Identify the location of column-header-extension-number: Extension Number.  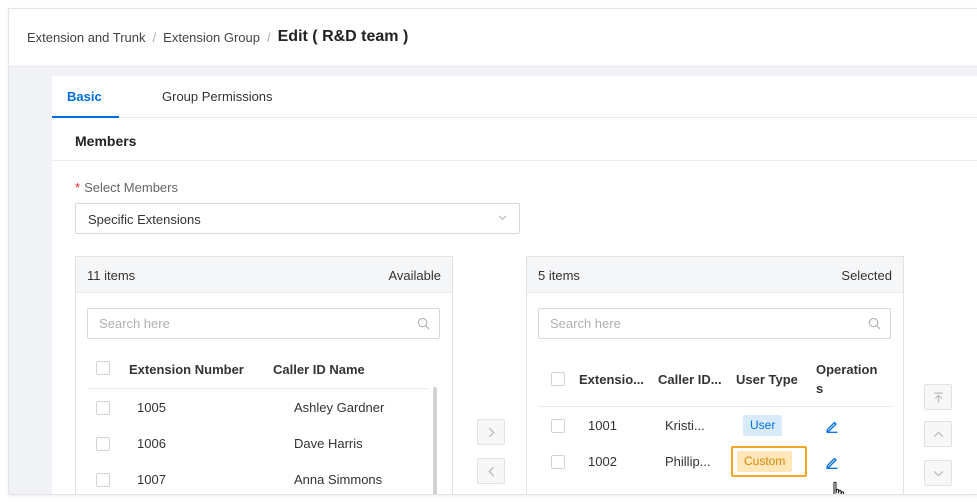
(186, 369).